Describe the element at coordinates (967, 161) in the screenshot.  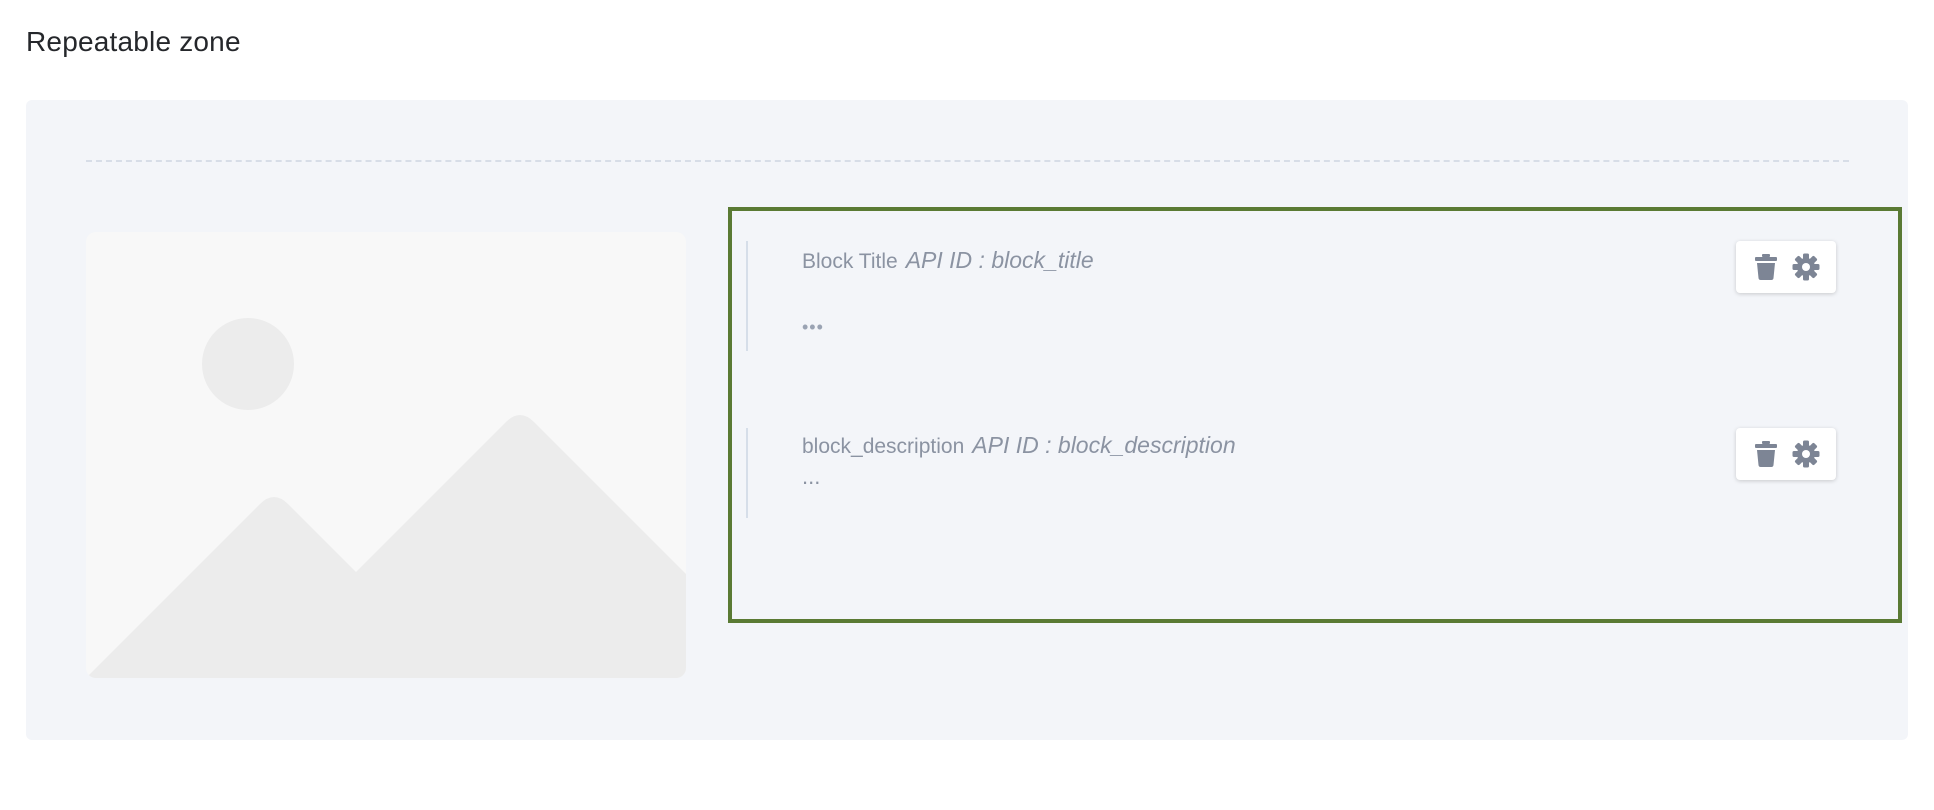
I see `zone-divider` at that location.